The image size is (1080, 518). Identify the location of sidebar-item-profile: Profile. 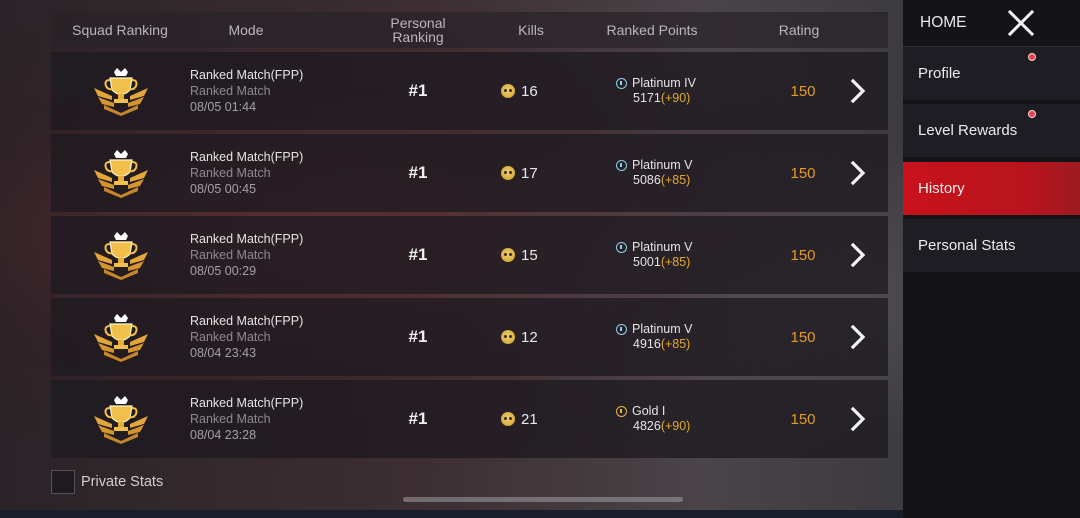
(991, 73).